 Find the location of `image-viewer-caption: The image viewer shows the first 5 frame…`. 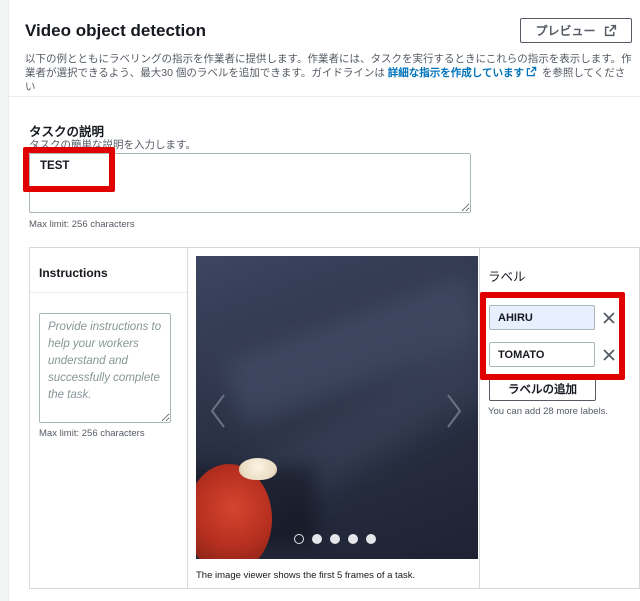

image-viewer-caption: The image viewer shows the first 5 frame… is located at coordinates (306, 575).